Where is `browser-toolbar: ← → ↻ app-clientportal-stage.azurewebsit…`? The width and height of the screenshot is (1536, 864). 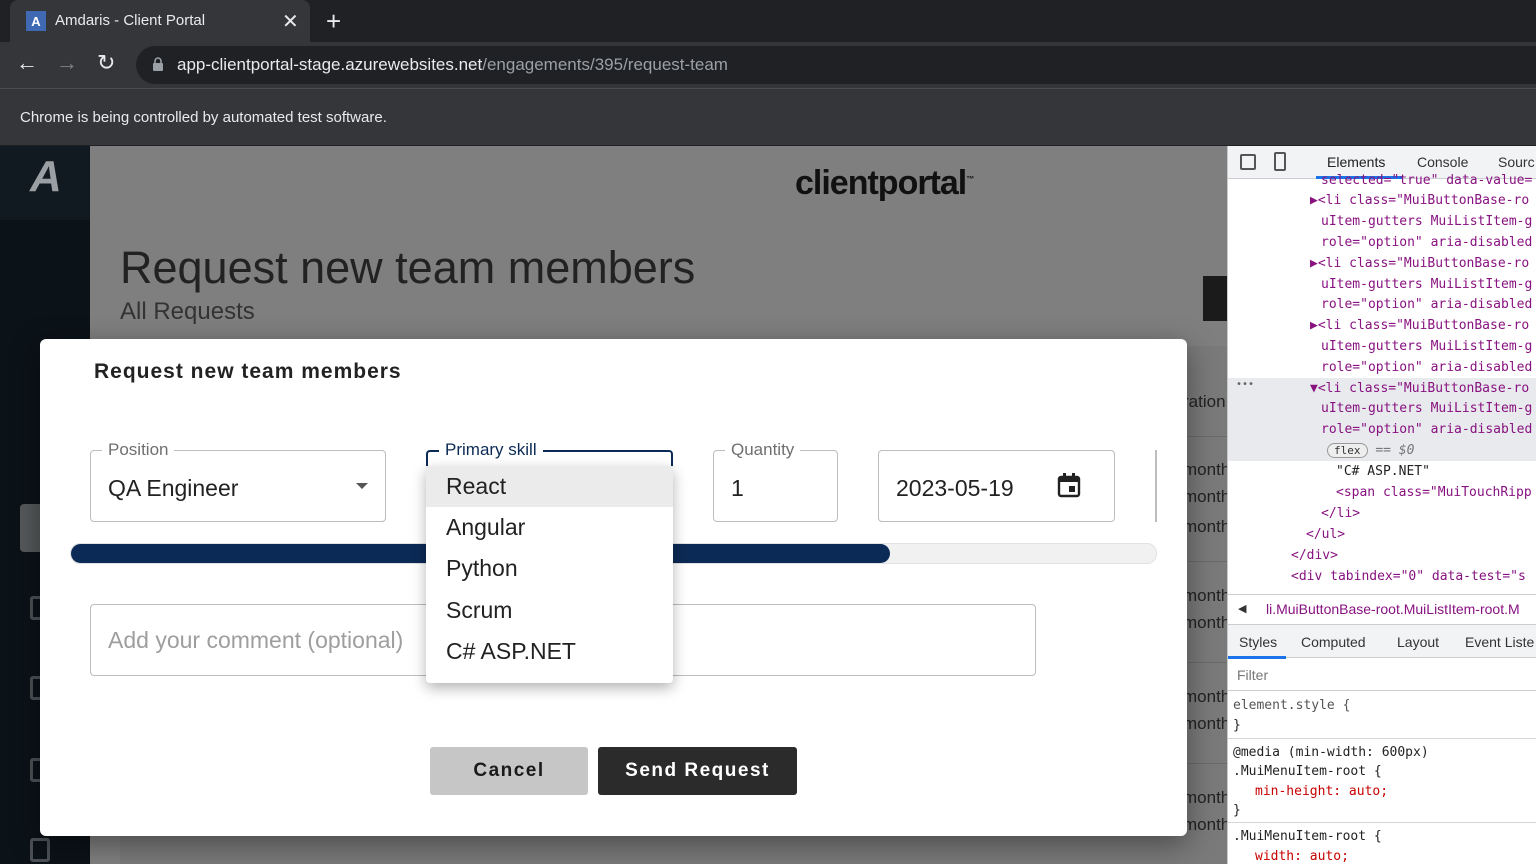
browser-toolbar: ← → ↻ app-clientportal-stage.azurewebsit… is located at coordinates (768, 65).